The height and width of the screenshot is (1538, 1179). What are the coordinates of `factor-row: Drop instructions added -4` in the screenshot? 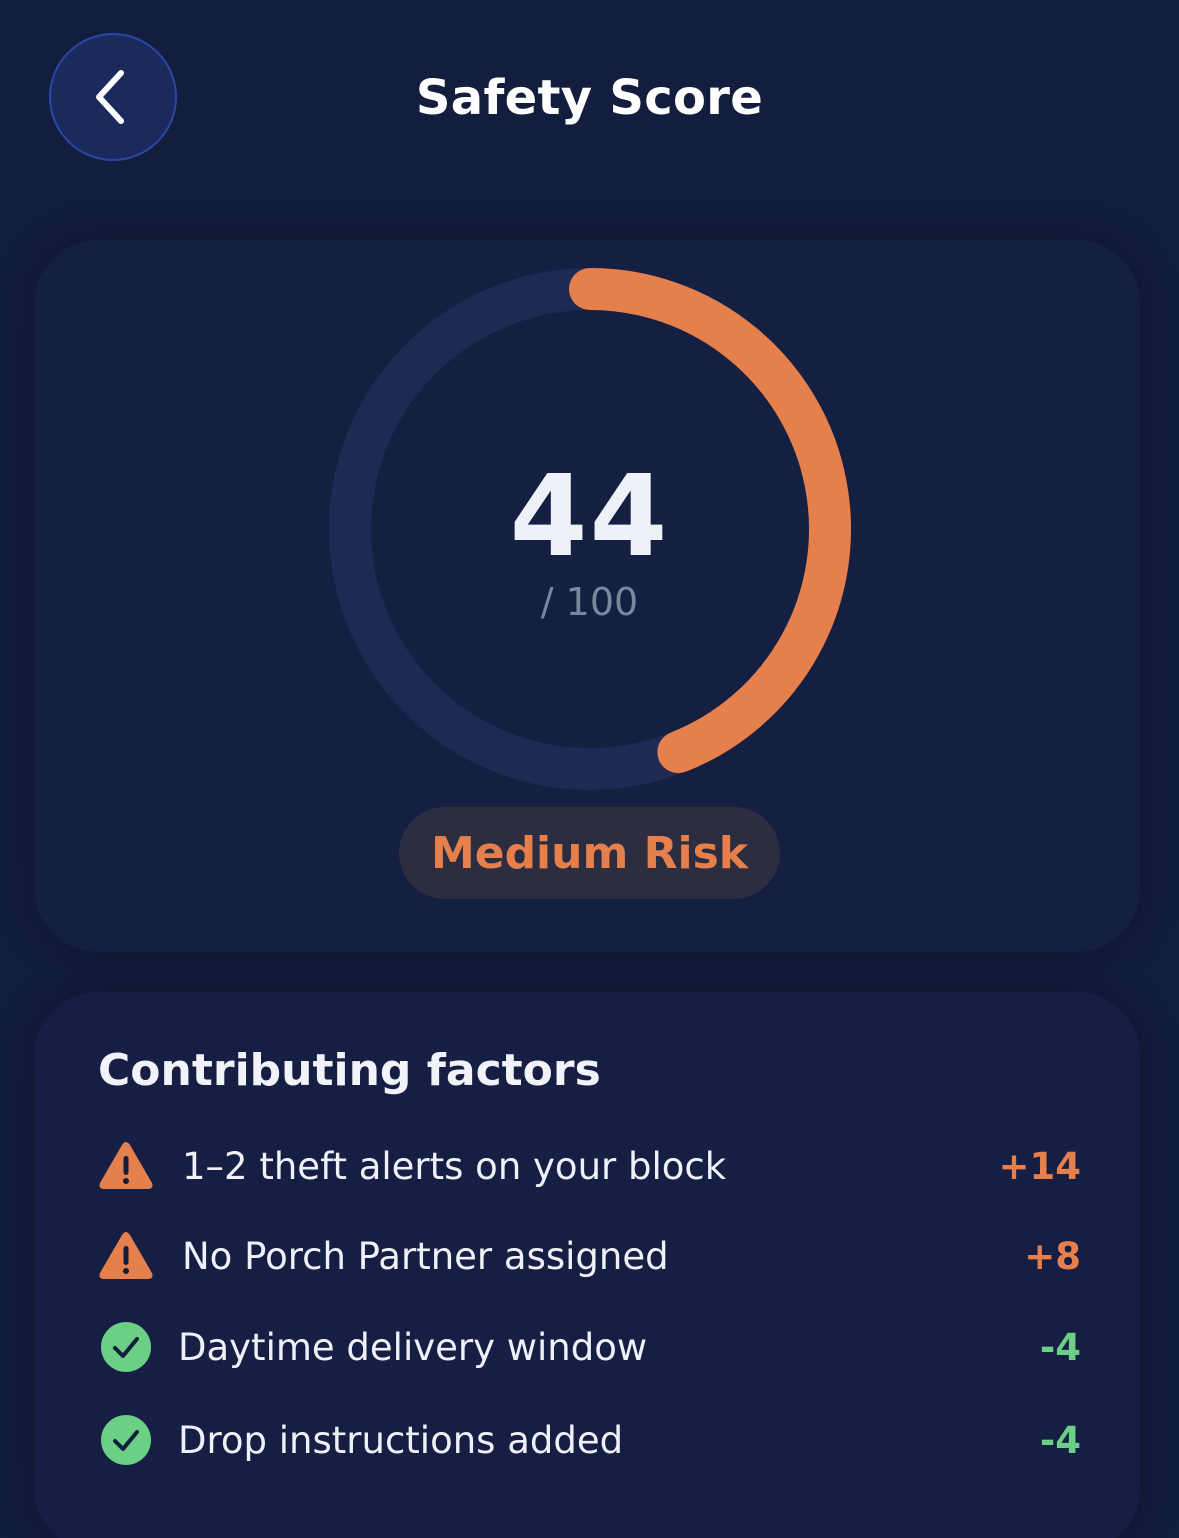 It's located at (589, 1440).